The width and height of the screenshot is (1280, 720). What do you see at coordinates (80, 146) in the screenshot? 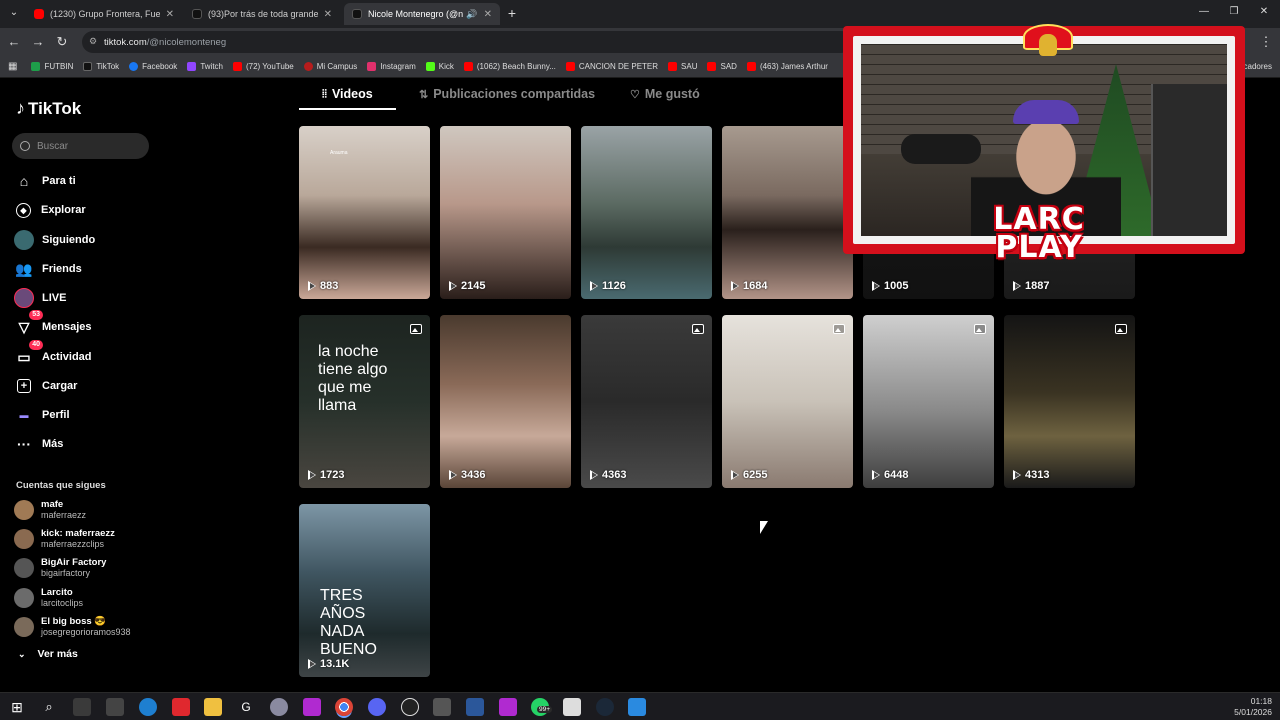
I see `search-input: Buscar` at bounding box center [80, 146].